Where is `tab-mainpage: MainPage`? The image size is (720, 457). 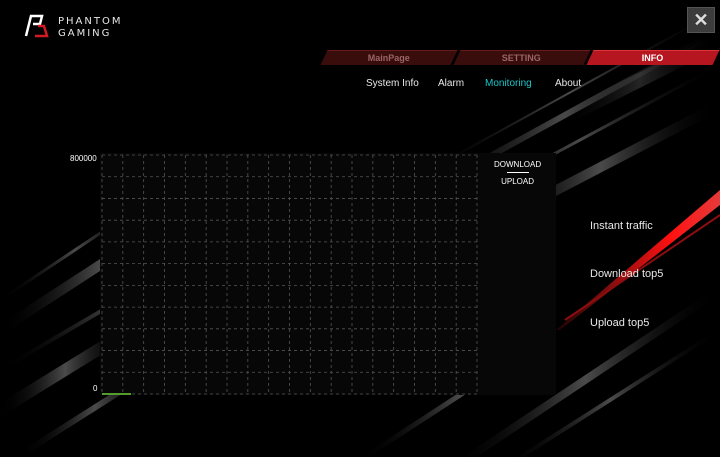 tab-mainpage: MainPage is located at coordinates (389, 57).